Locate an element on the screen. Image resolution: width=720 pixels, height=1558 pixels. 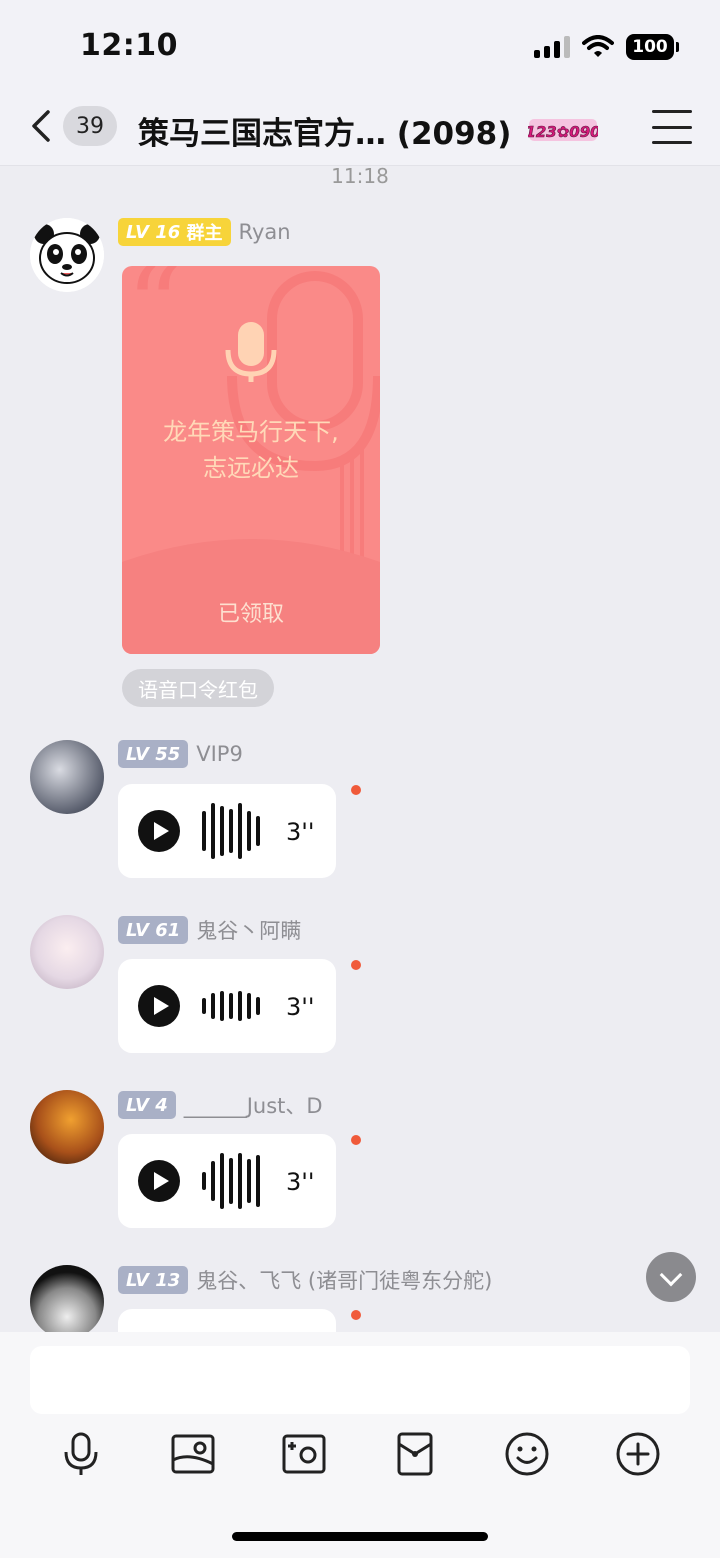
scroll-to-bottom-button is located at coordinates (671, 1277).